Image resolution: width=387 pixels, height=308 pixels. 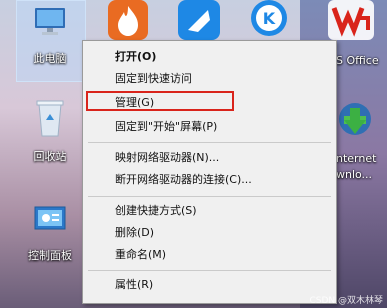 I want to click on this-pc-shortcut: 此电脑, so click(x=50, y=36).